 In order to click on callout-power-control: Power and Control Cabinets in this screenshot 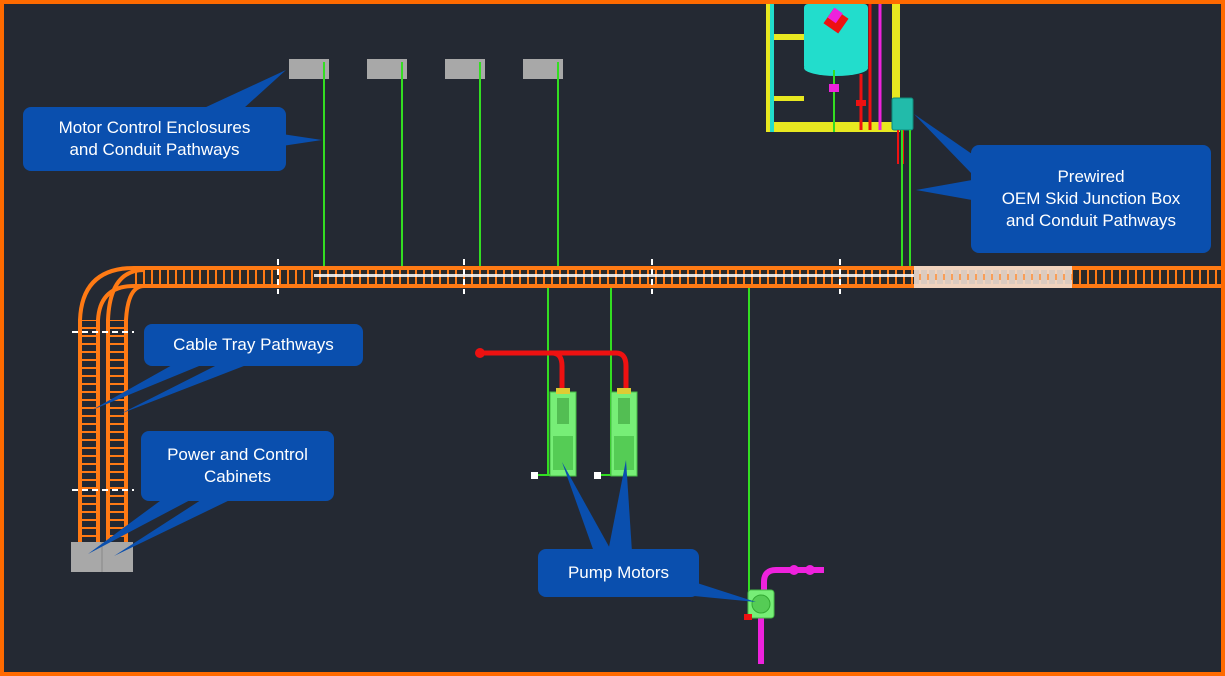, I will do `click(237, 466)`.